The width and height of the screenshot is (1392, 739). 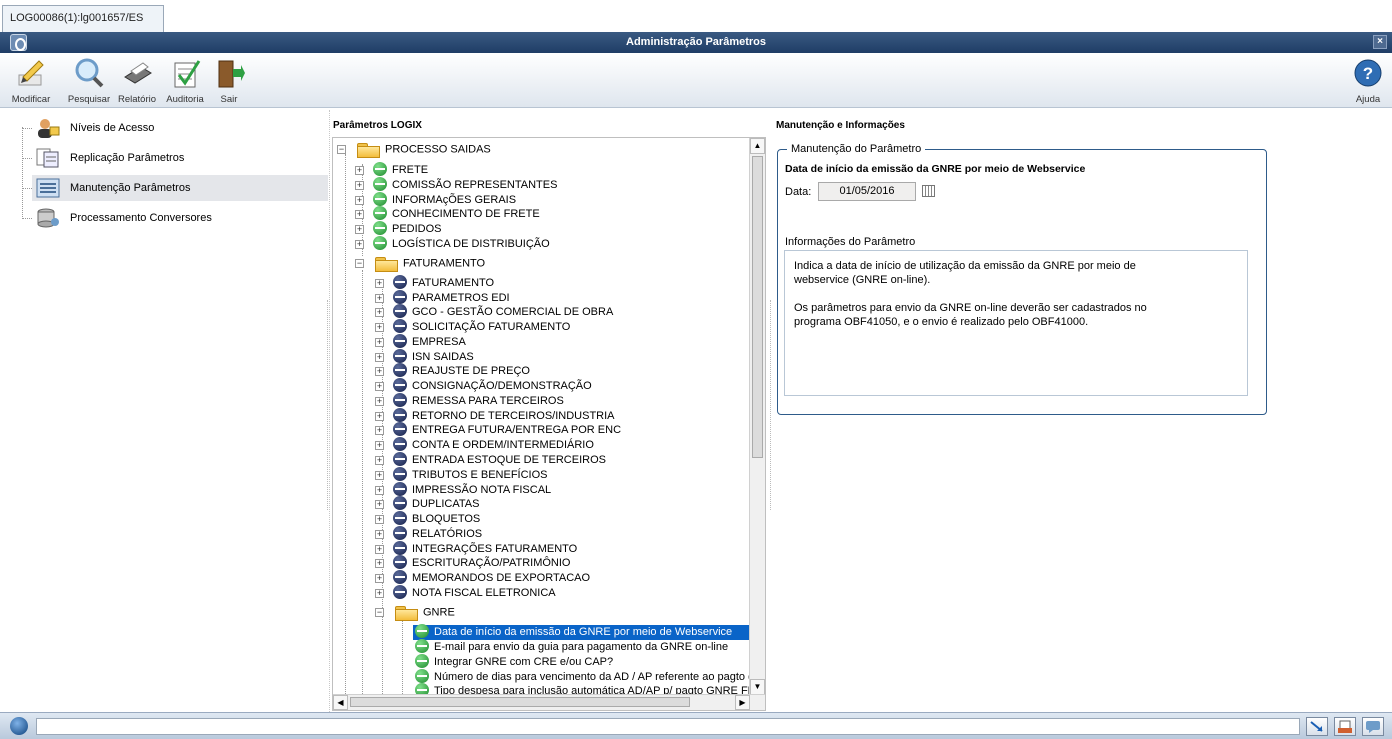 What do you see at coordinates (495, 416) in the screenshot?
I see `tree-node: + RETORNO DE TERCEIROS/INDUSTRIA` at bounding box center [495, 416].